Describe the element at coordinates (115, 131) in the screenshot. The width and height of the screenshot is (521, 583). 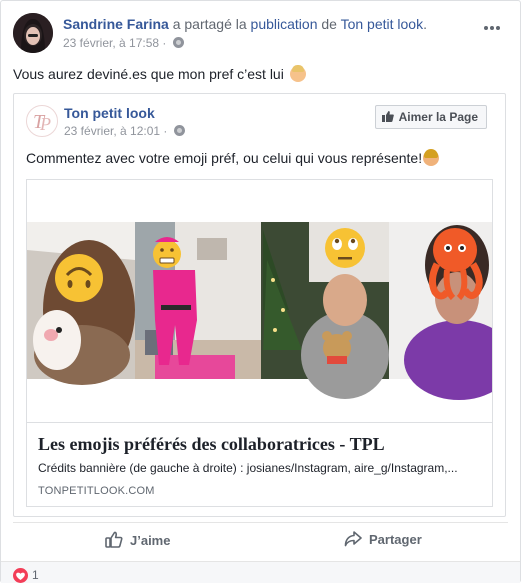
I see `shared-post-timestamp: 23 février, à 12:01 ·` at that location.